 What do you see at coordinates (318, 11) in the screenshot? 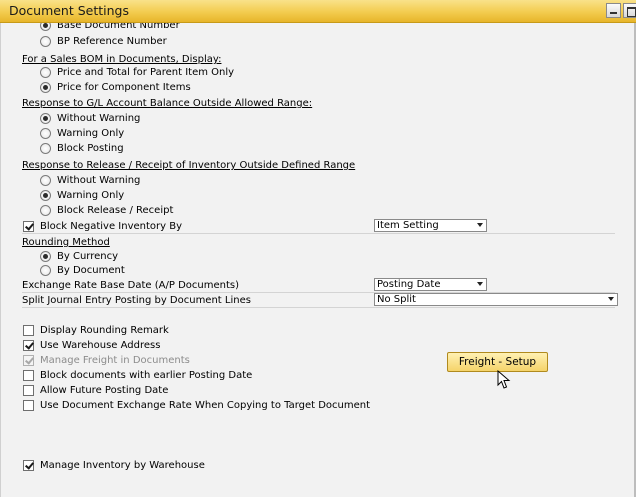
I see `title-bar-overlay: Document Settings` at bounding box center [318, 11].